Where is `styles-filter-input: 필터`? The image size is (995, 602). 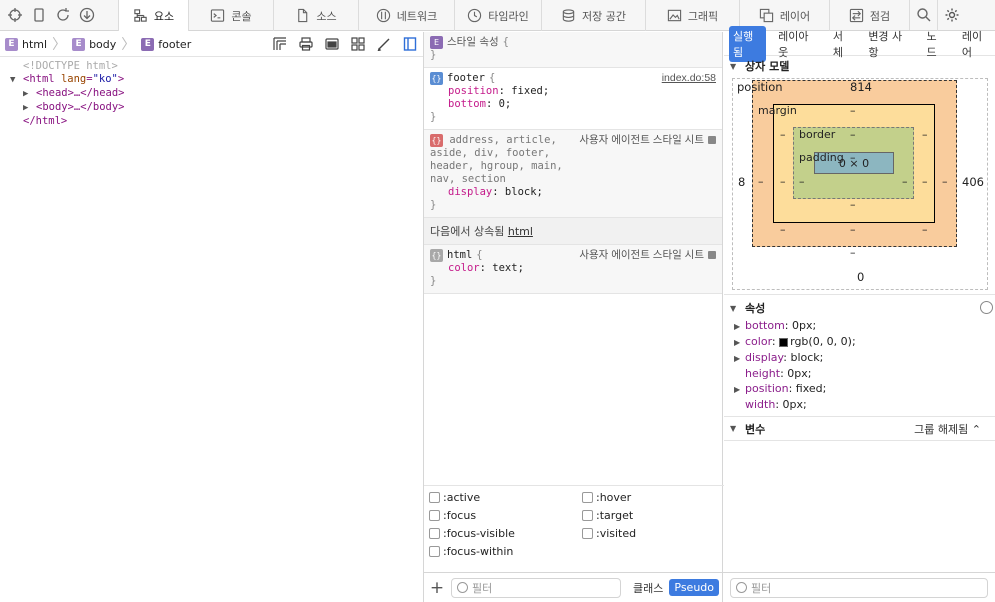 styles-filter-input: 필터 is located at coordinates (536, 587).